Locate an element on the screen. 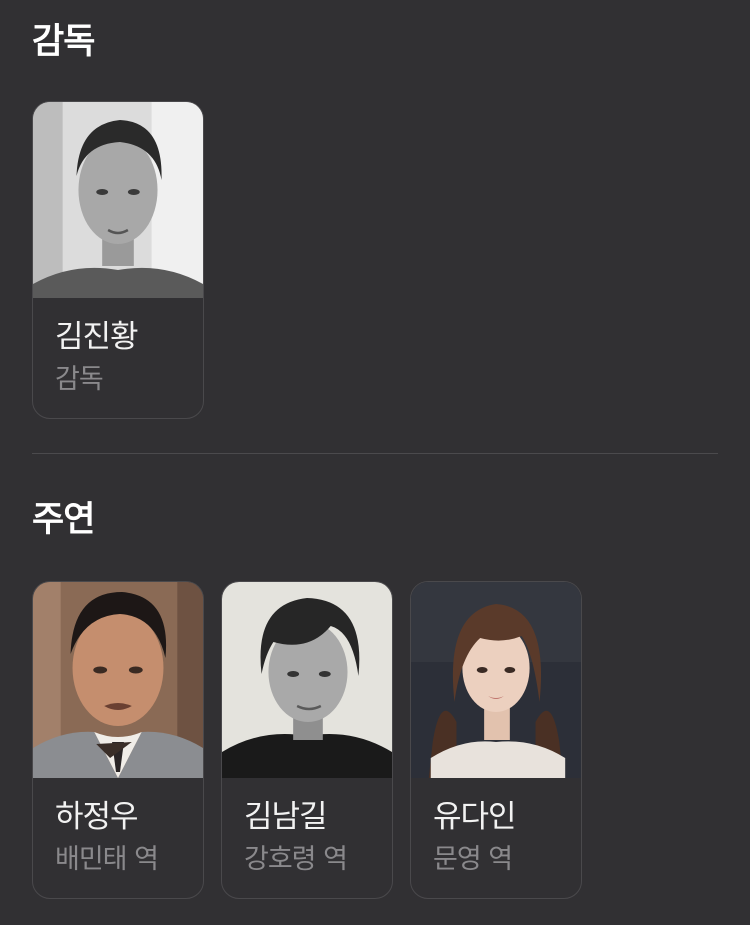  person-role: 문영 역 is located at coordinates (473, 859).